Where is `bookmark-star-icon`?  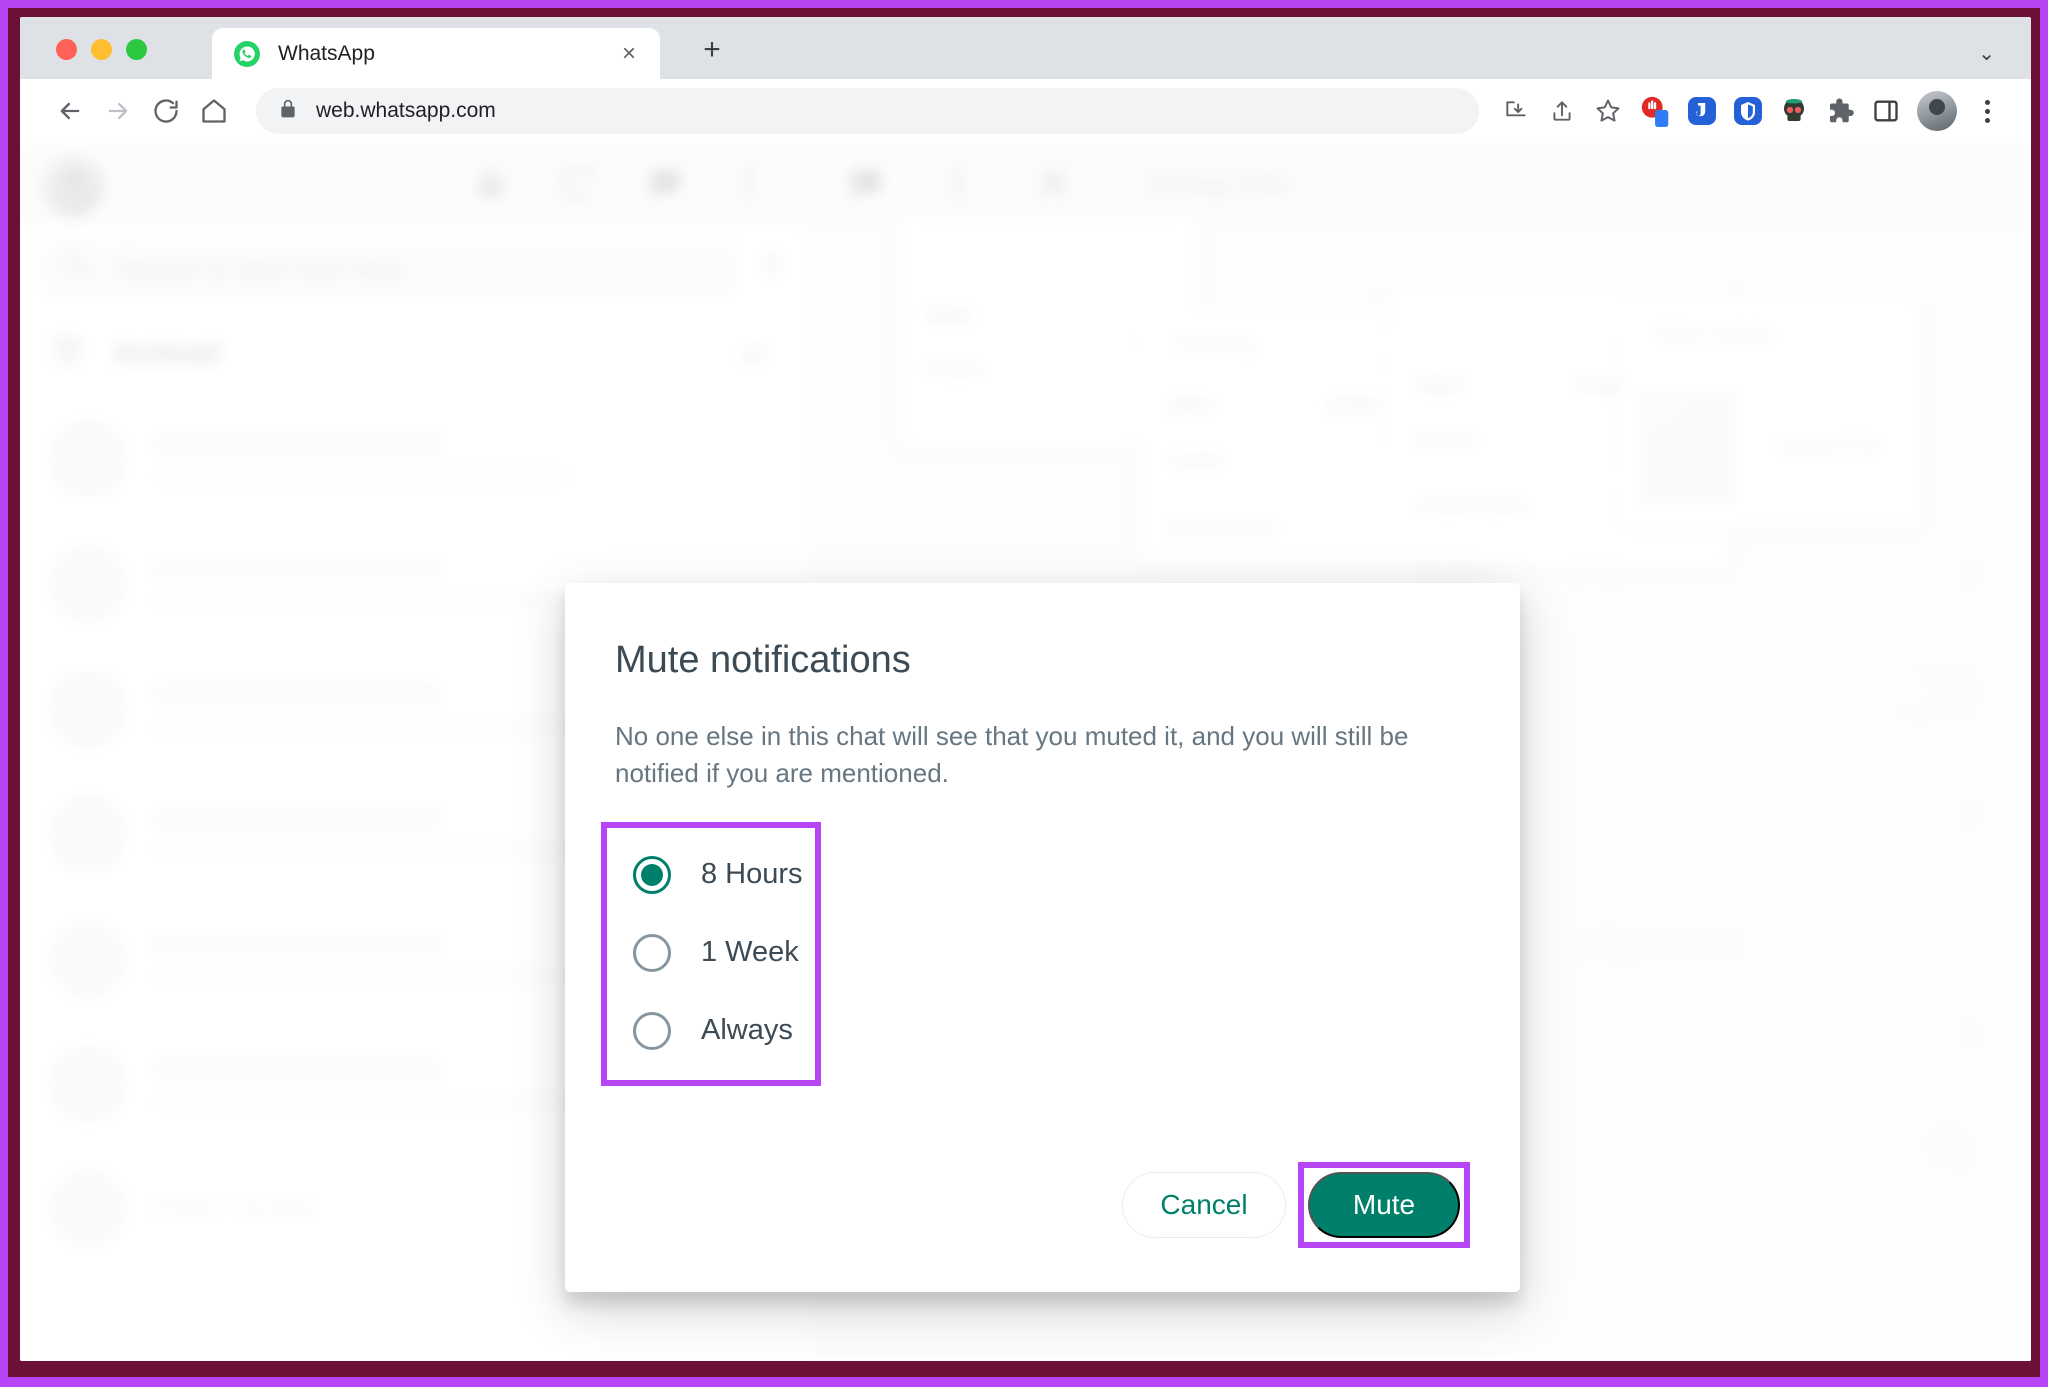
bookmark-star-icon is located at coordinates (1608, 111).